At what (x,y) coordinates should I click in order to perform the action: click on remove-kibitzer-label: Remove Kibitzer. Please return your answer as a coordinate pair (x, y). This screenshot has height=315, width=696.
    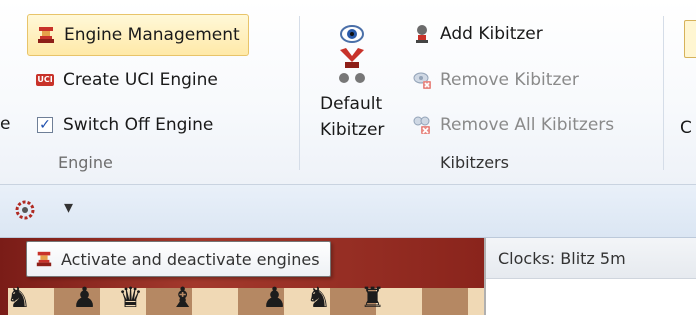
    Looking at the image, I should click on (509, 80).